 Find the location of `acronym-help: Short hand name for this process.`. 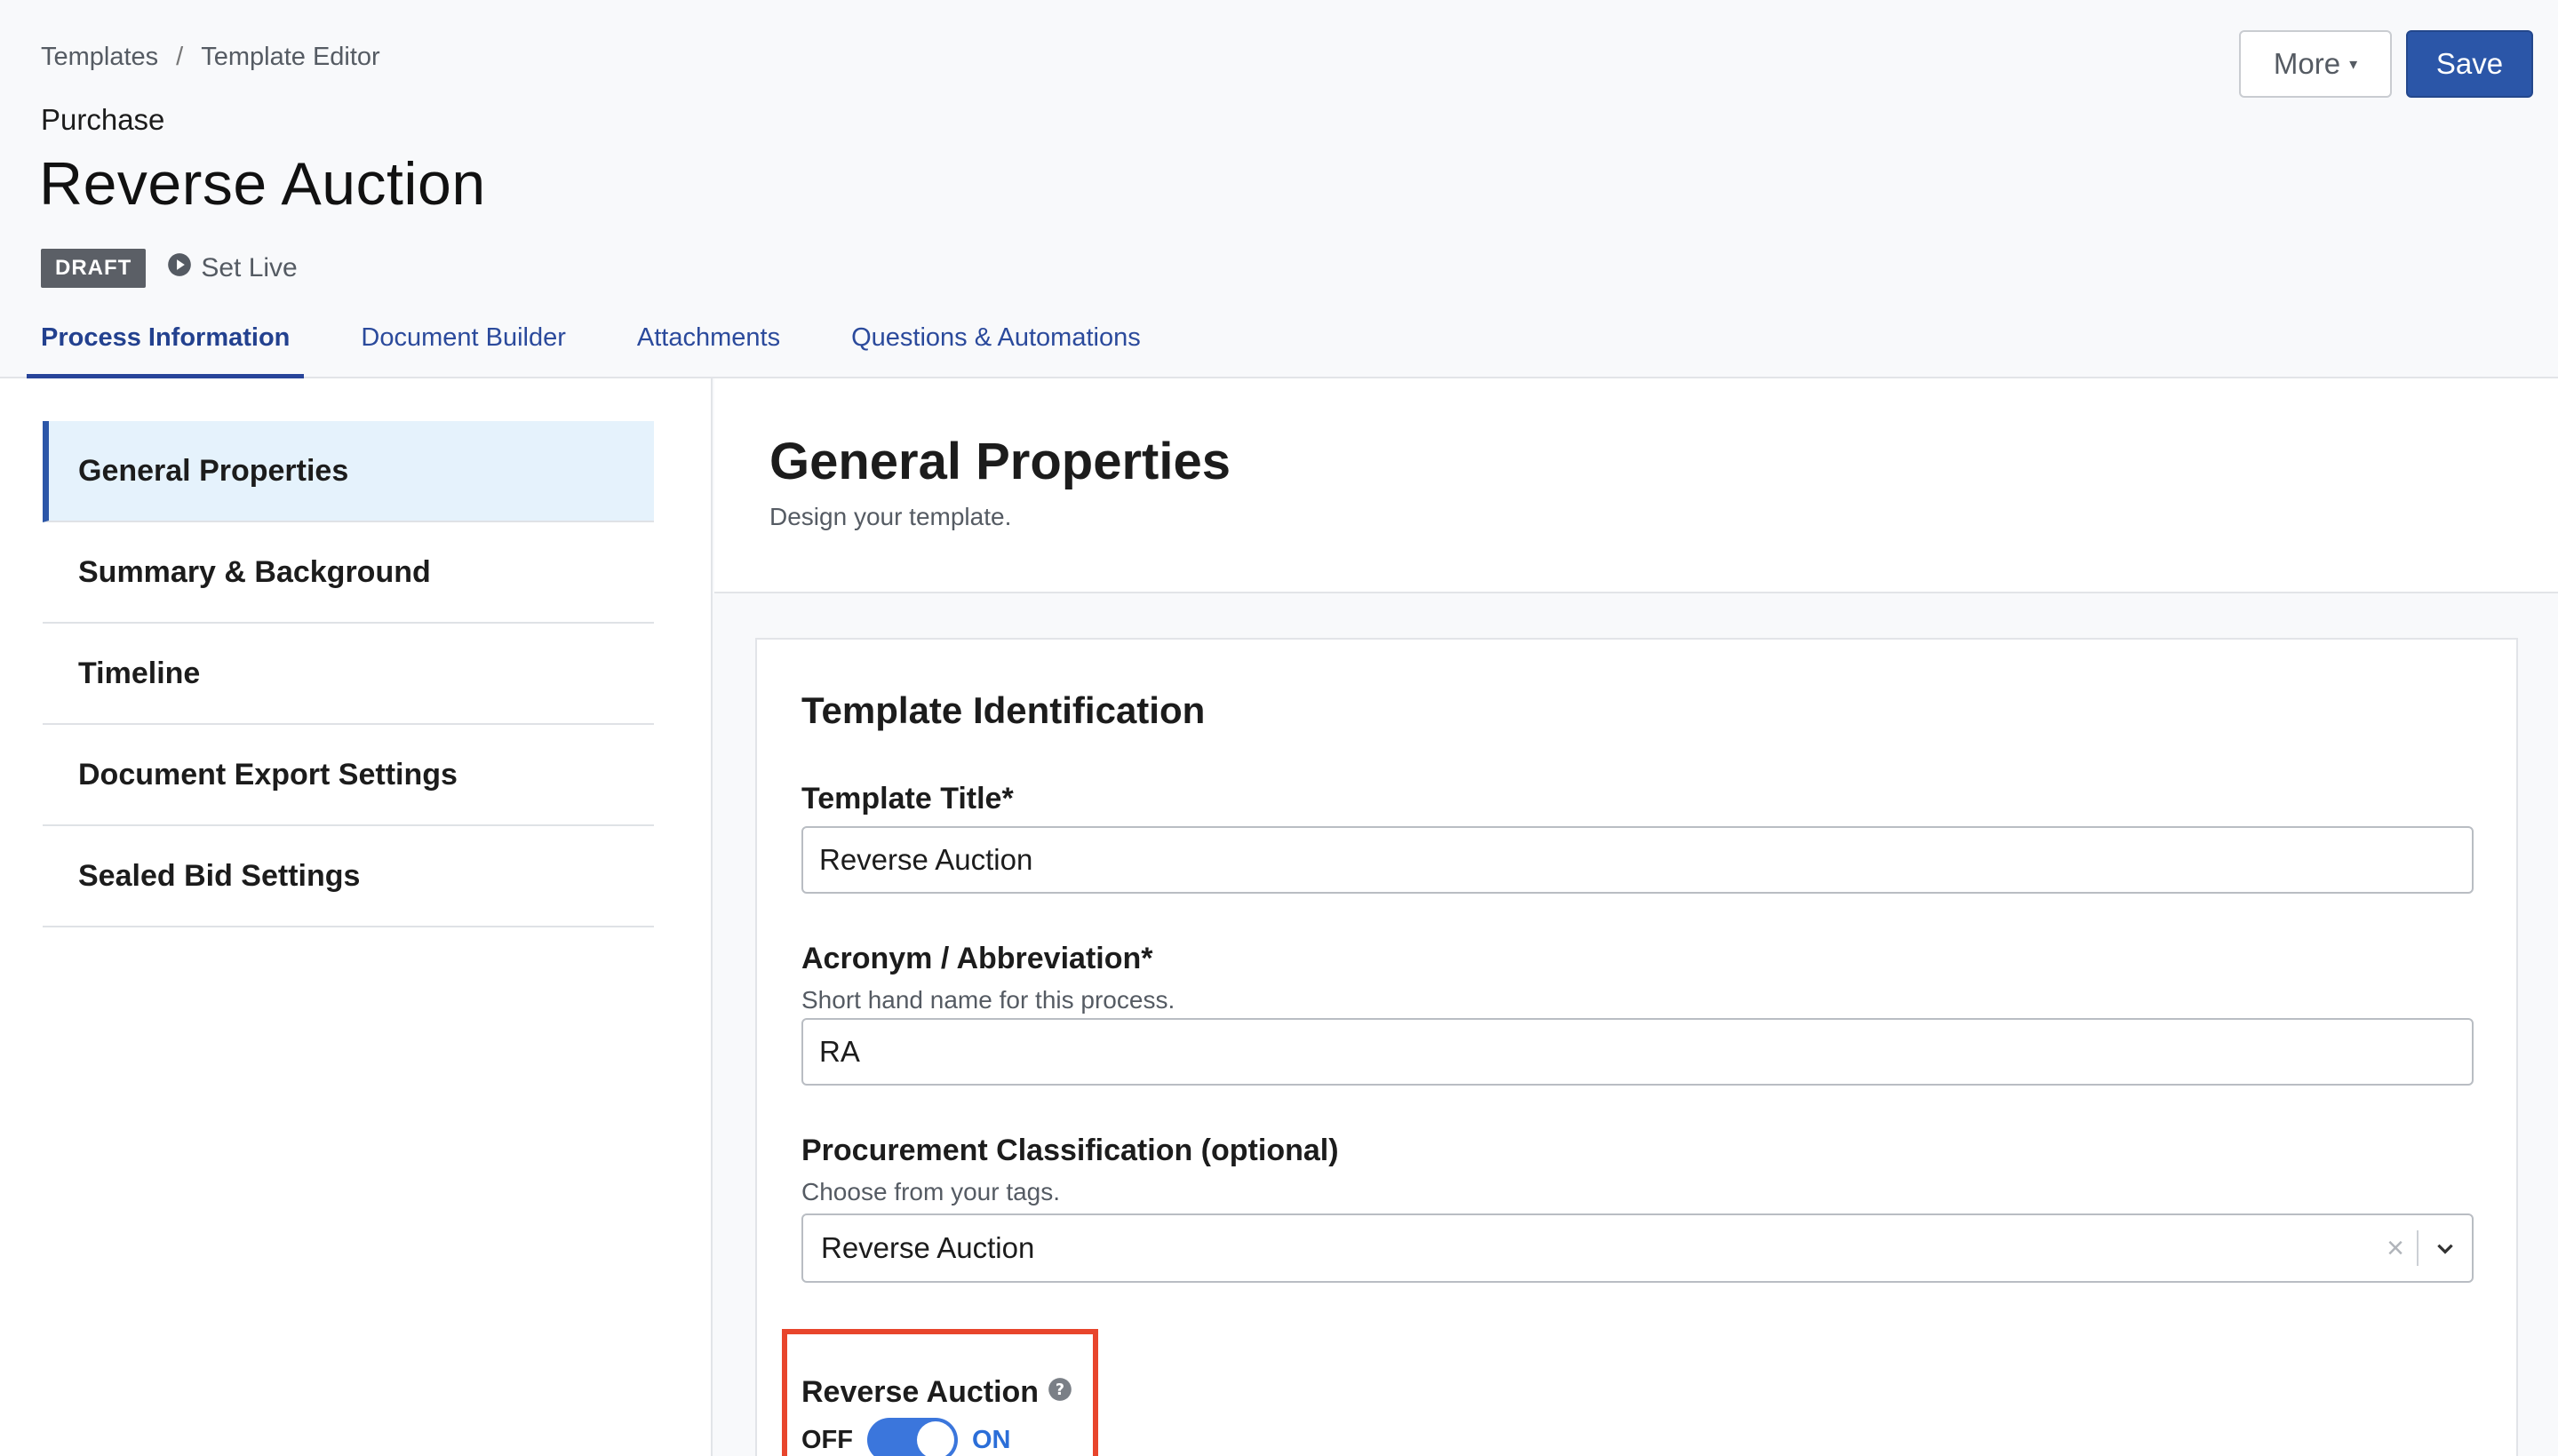

acronym-help: Short hand name for this process. is located at coordinates (988, 1000).